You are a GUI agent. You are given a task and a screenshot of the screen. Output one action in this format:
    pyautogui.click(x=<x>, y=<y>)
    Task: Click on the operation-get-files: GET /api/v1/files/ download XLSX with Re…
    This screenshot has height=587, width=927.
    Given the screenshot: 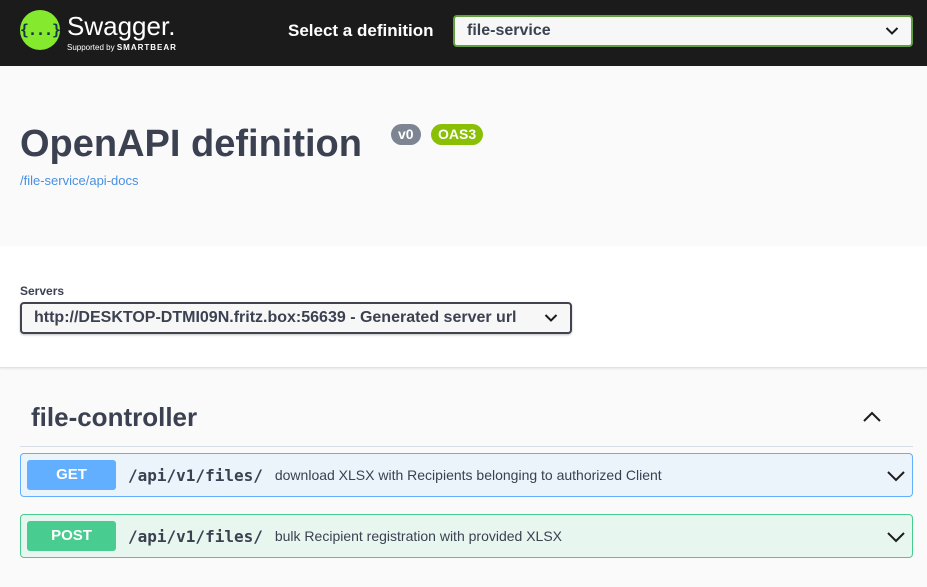 What is the action you would take?
    pyautogui.click(x=466, y=475)
    